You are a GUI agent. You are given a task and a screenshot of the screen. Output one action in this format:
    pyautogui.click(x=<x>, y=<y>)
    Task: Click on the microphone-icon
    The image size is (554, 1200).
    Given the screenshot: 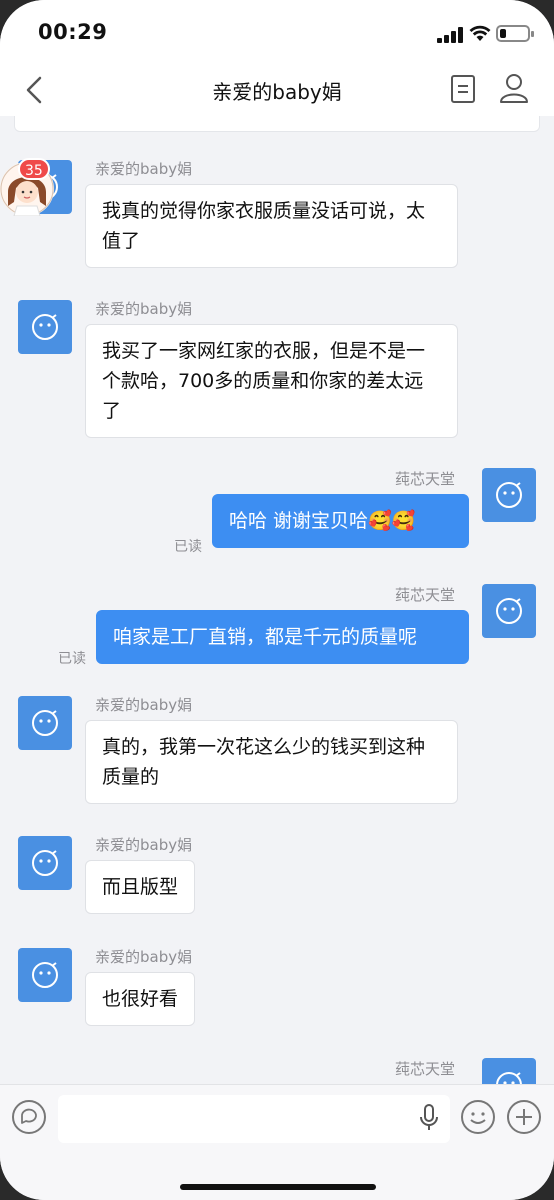 What is the action you would take?
    pyautogui.click(x=429, y=1118)
    